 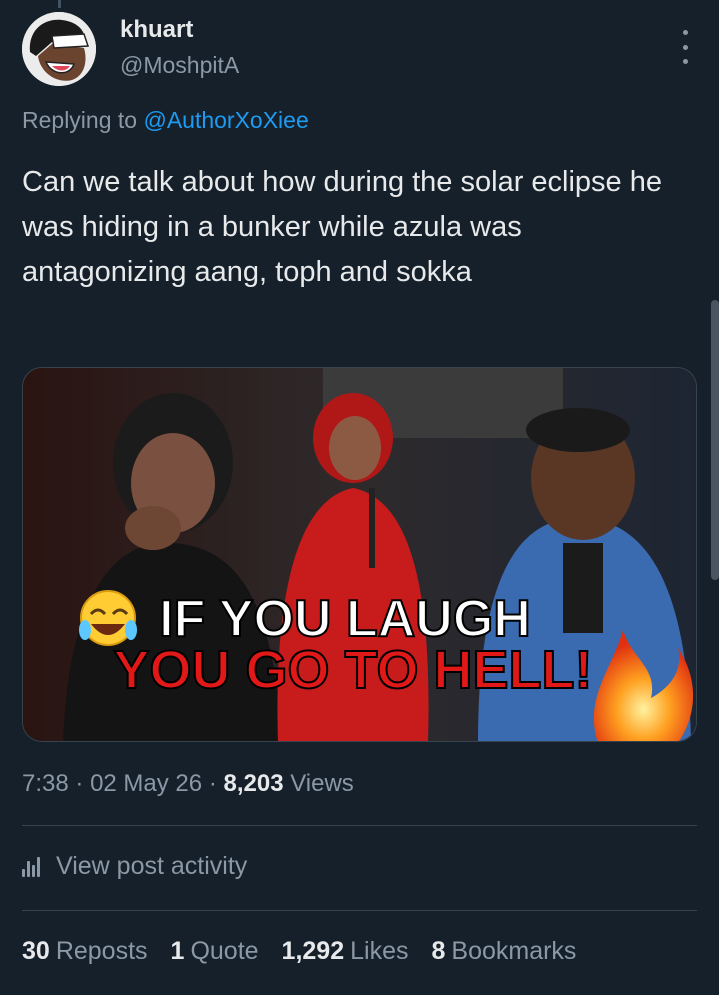 I want to click on post-date: 02 May 26, so click(x=146, y=783).